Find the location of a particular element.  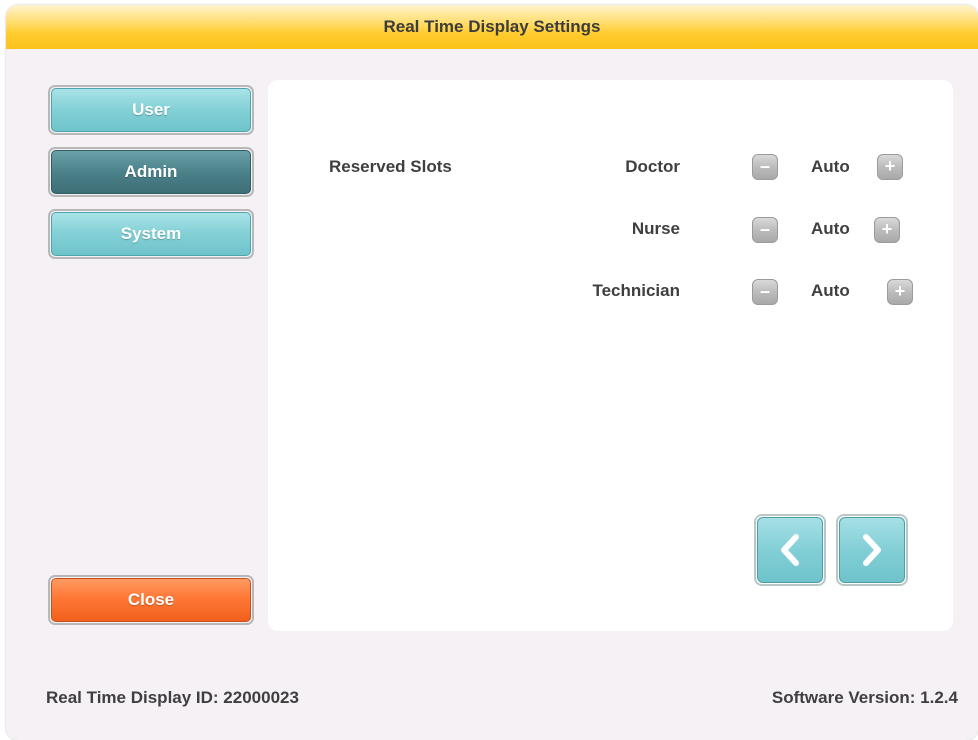

chevron-right-icon is located at coordinates (872, 550).